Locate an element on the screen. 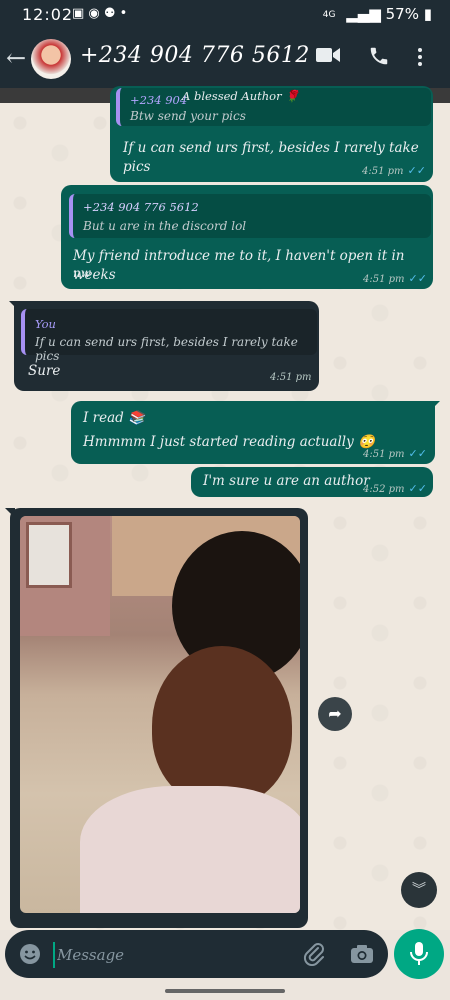  message-text: I read 📚 is located at coordinates (114, 418).